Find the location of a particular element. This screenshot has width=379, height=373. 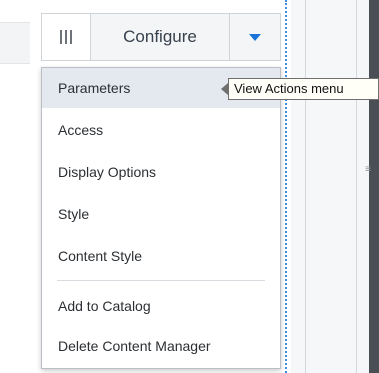

actions-menu-button is located at coordinates (255, 37).